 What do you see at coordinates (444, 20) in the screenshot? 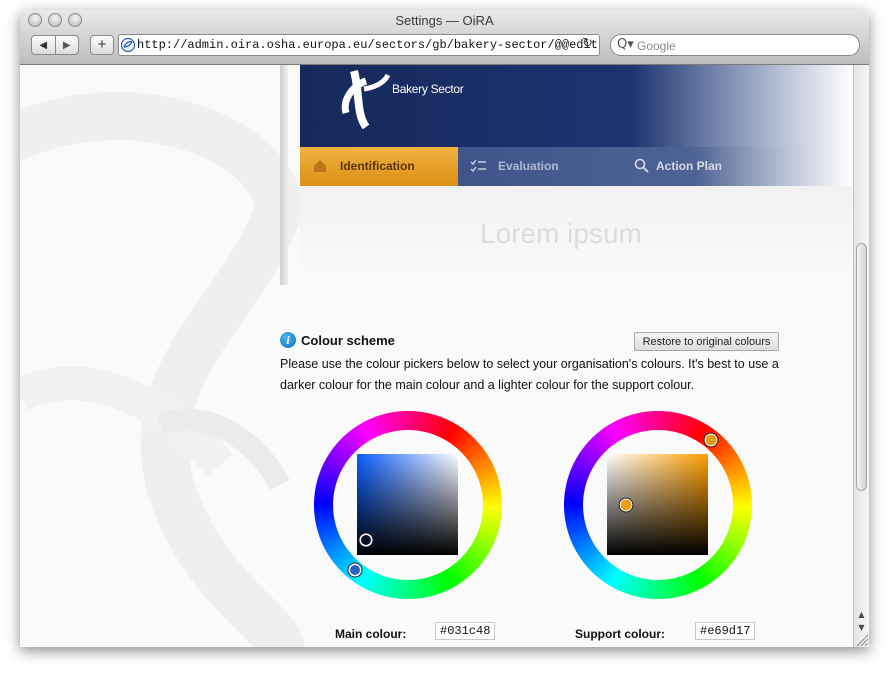
I see `window-title: Settings — OiRA` at bounding box center [444, 20].